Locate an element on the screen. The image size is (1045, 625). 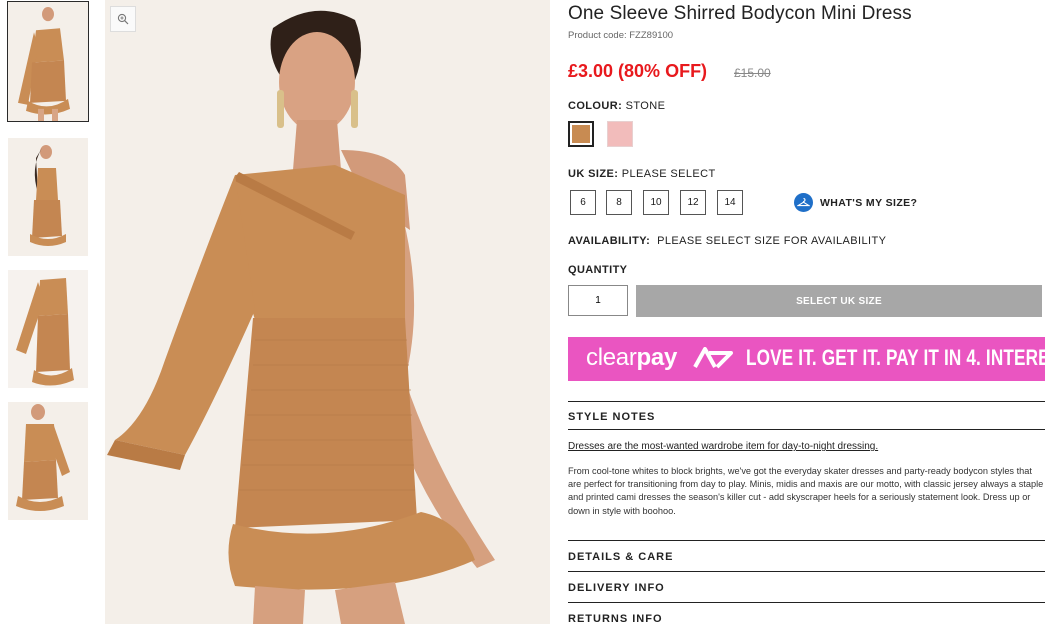
colour-swatch-pink is located at coordinates (620, 134).